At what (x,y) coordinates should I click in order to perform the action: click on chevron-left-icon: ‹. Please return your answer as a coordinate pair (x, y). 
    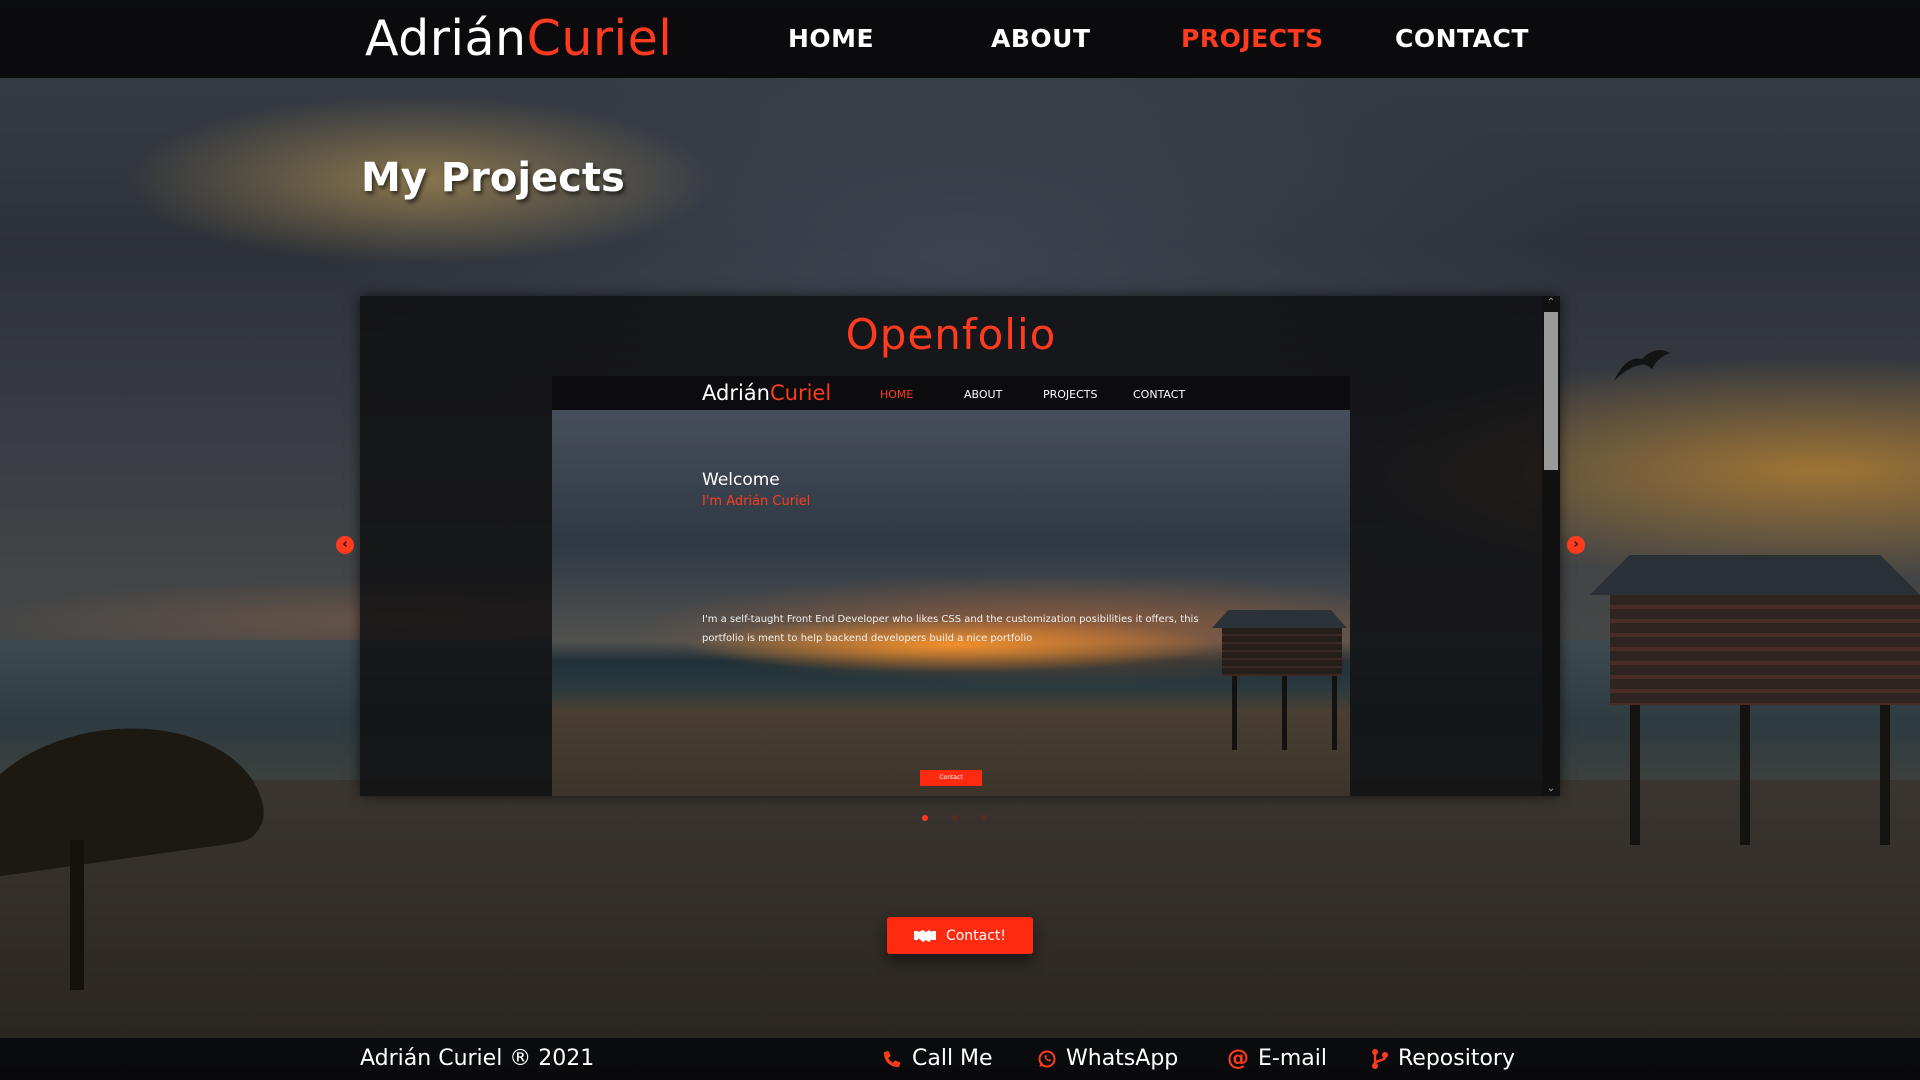
    Looking at the image, I should click on (345, 544).